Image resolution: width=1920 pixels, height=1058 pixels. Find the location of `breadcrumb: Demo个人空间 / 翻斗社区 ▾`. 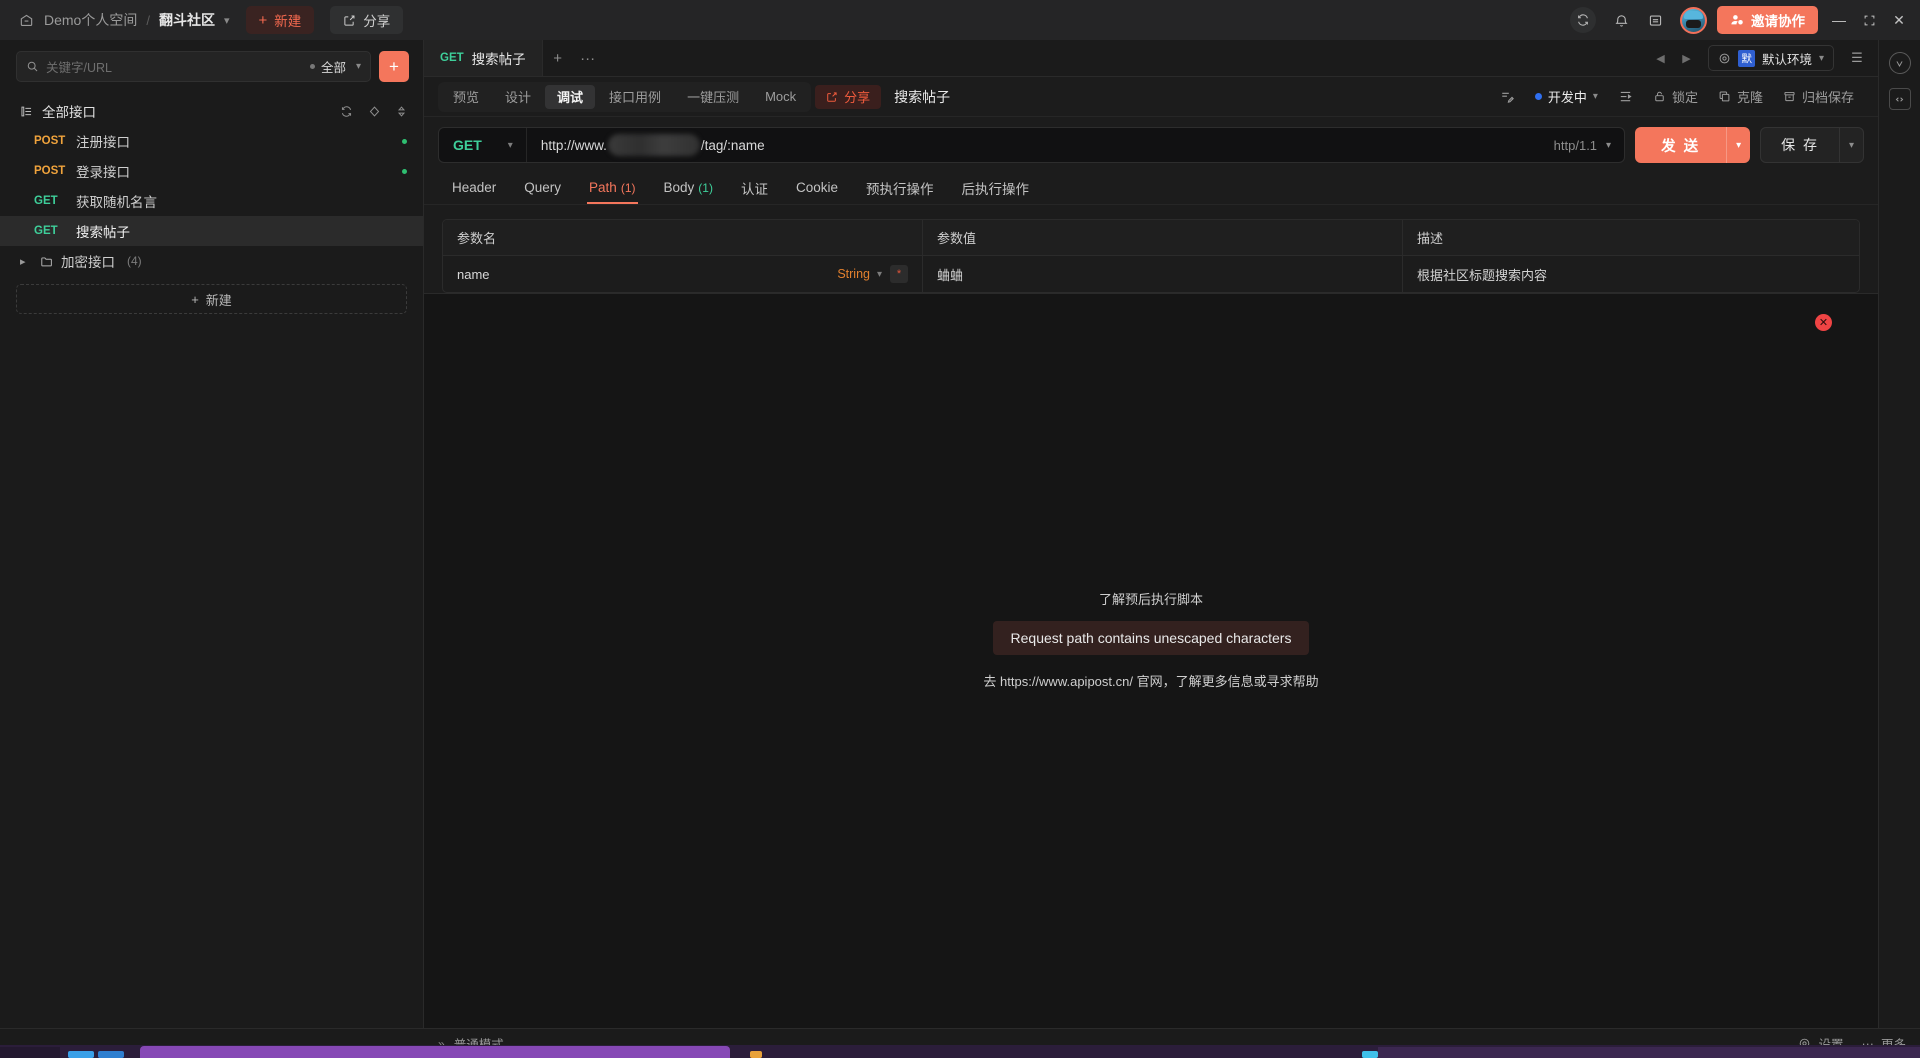

breadcrumb: Demo个人空间 / 翻斗社区 ▾ is located at coordinates (124, 20).